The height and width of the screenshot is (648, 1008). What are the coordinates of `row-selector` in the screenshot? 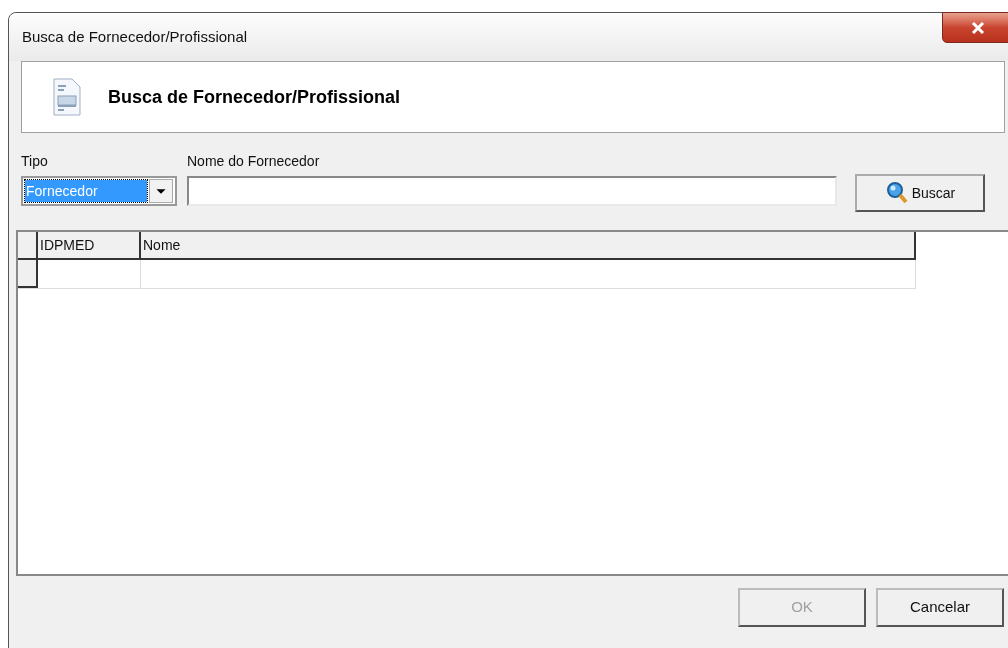 It's located at (28, 274).